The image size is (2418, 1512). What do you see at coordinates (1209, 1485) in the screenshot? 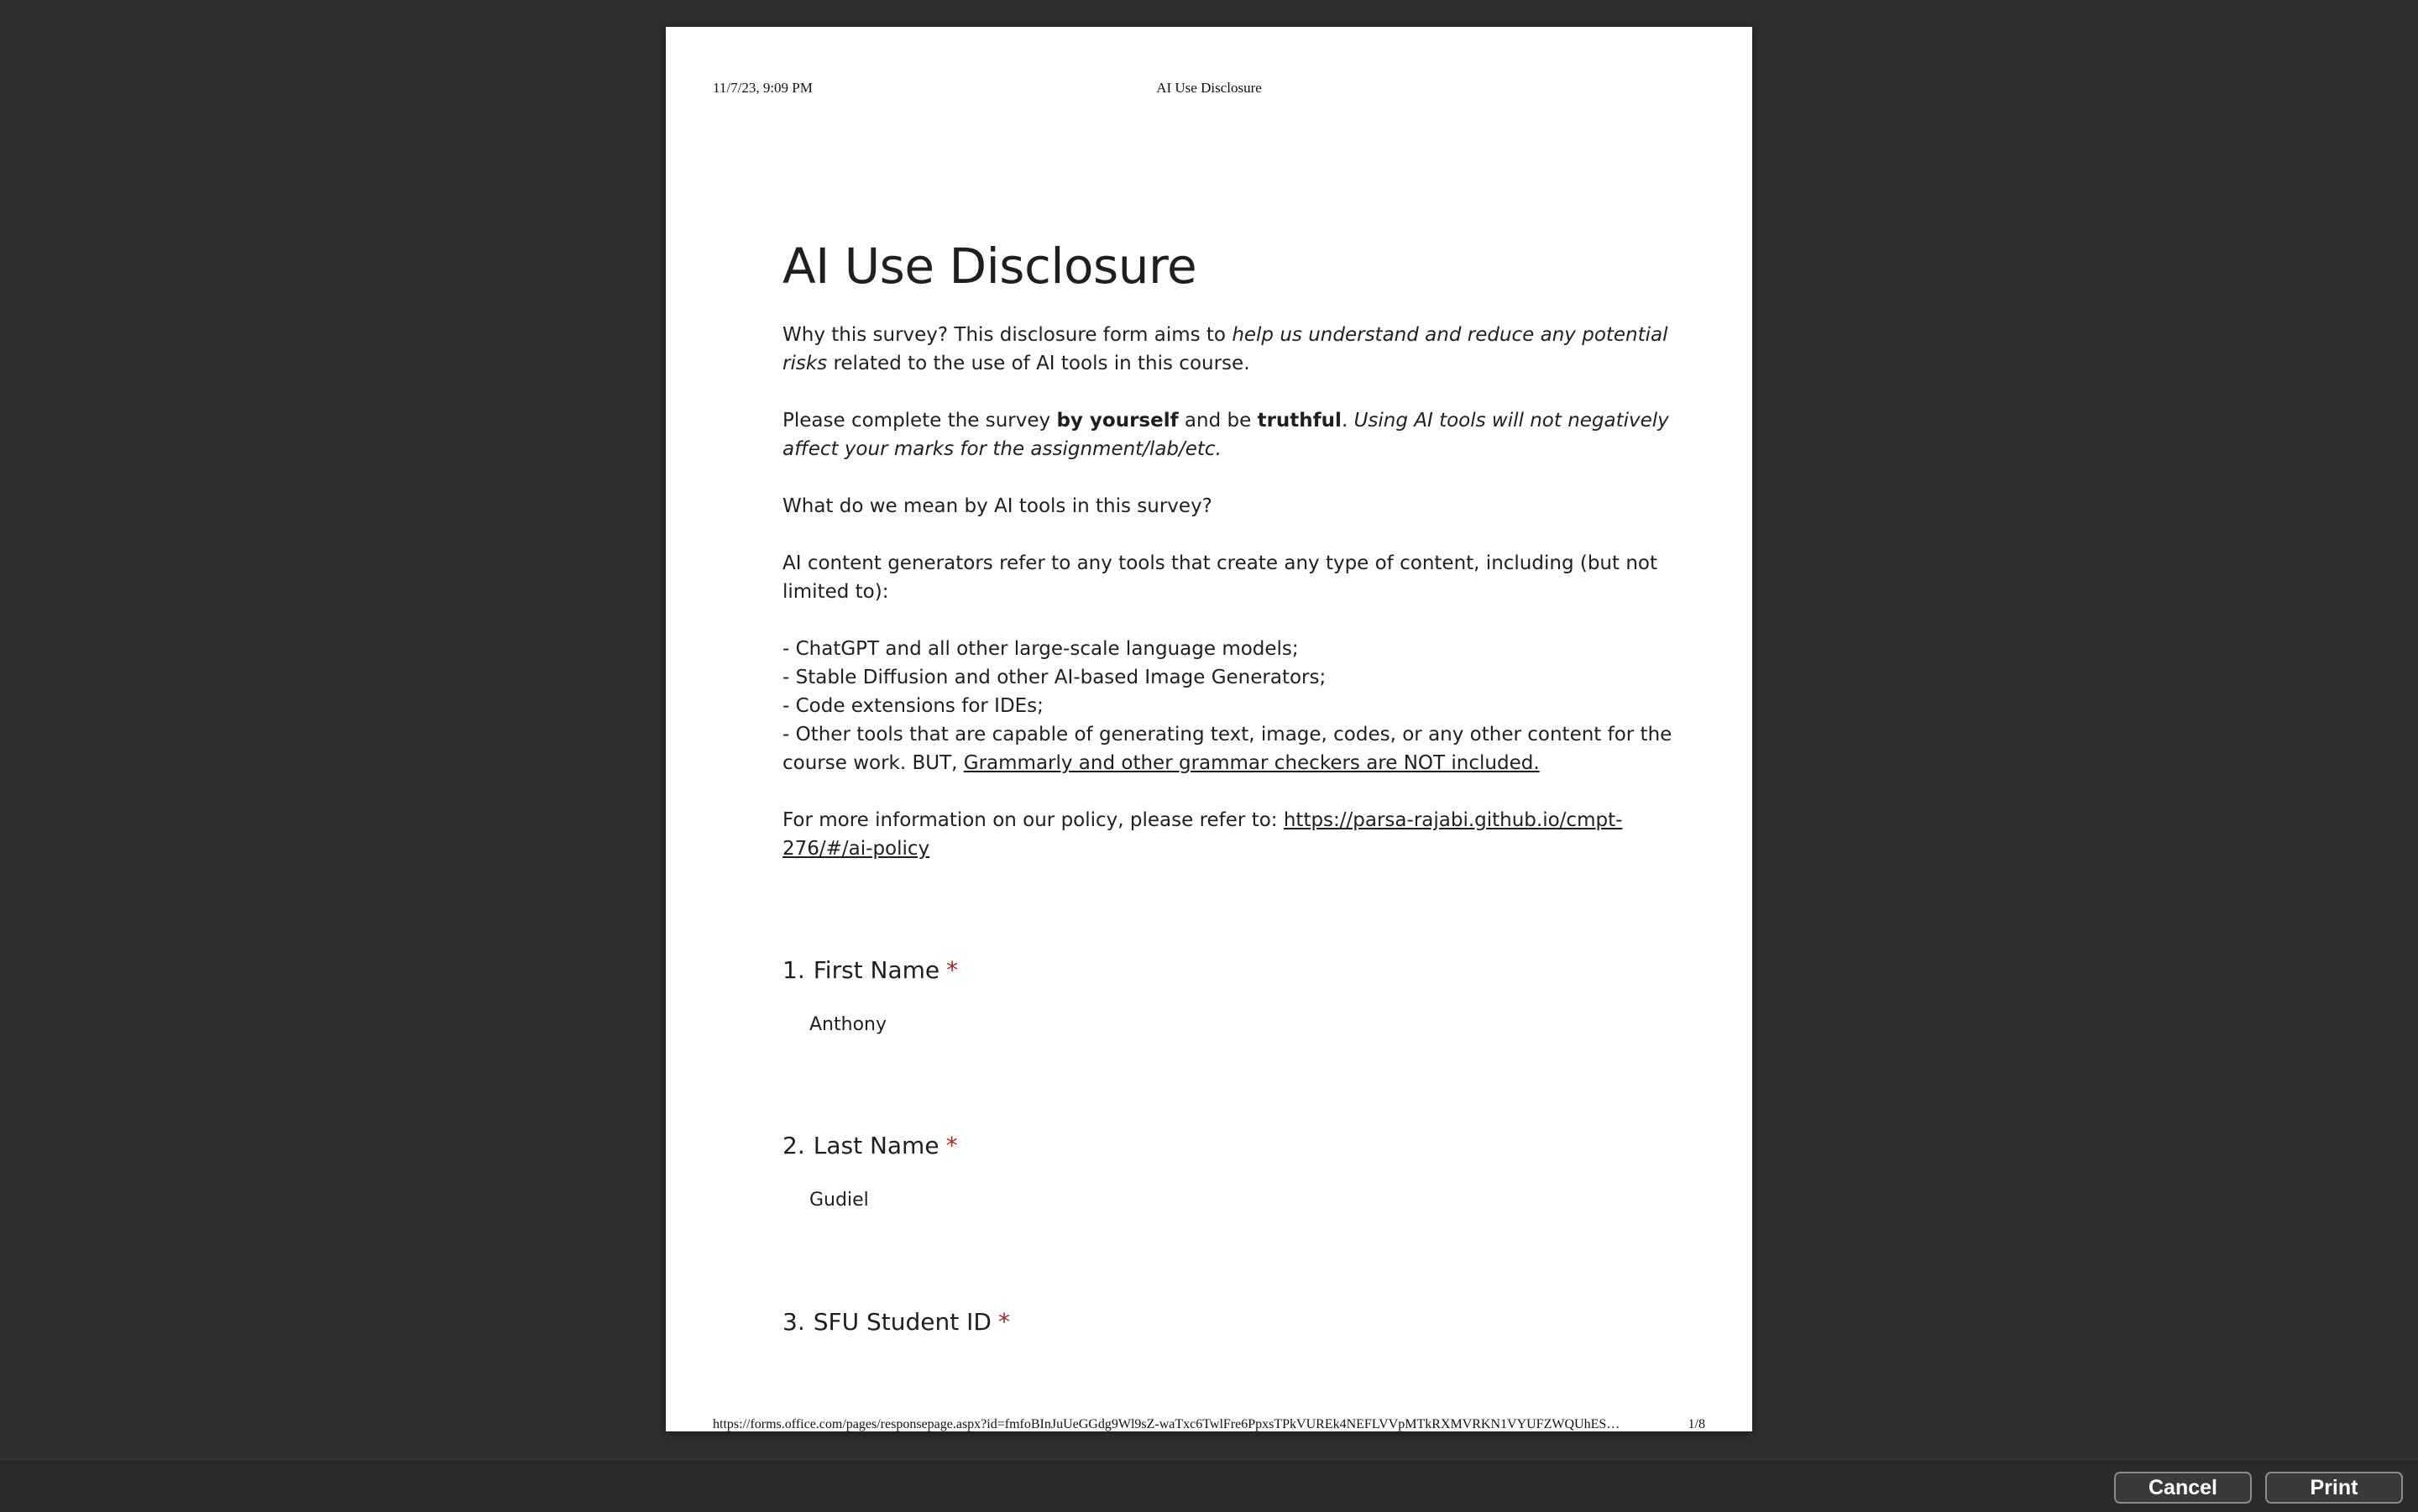
I see `print-dialog-bar: Cancel Print` at bounding box center [1209, 1485].